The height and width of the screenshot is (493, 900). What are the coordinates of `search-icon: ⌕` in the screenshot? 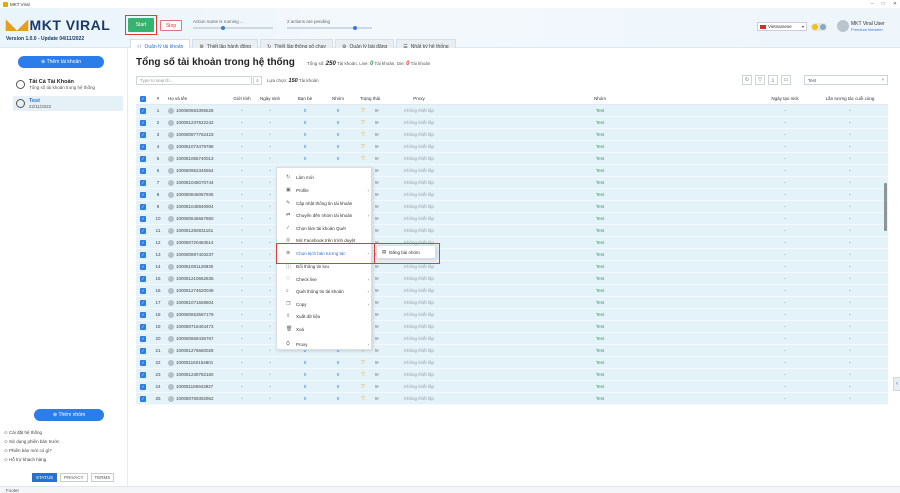 It's located at (257, 80).